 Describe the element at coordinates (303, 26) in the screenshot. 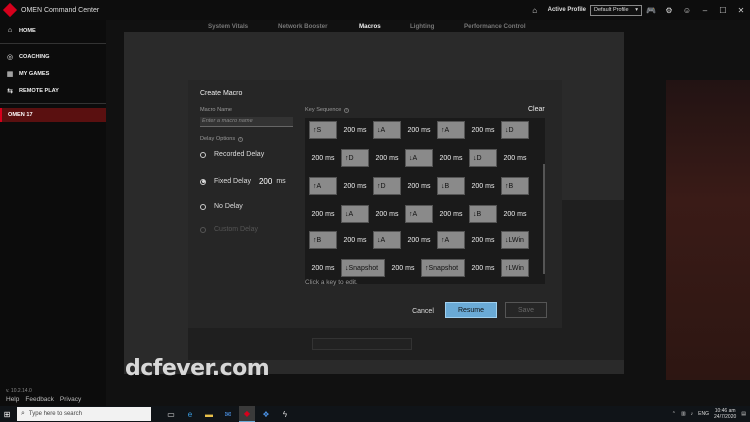

I see `tab-network-booster: Network Booster` at that location.